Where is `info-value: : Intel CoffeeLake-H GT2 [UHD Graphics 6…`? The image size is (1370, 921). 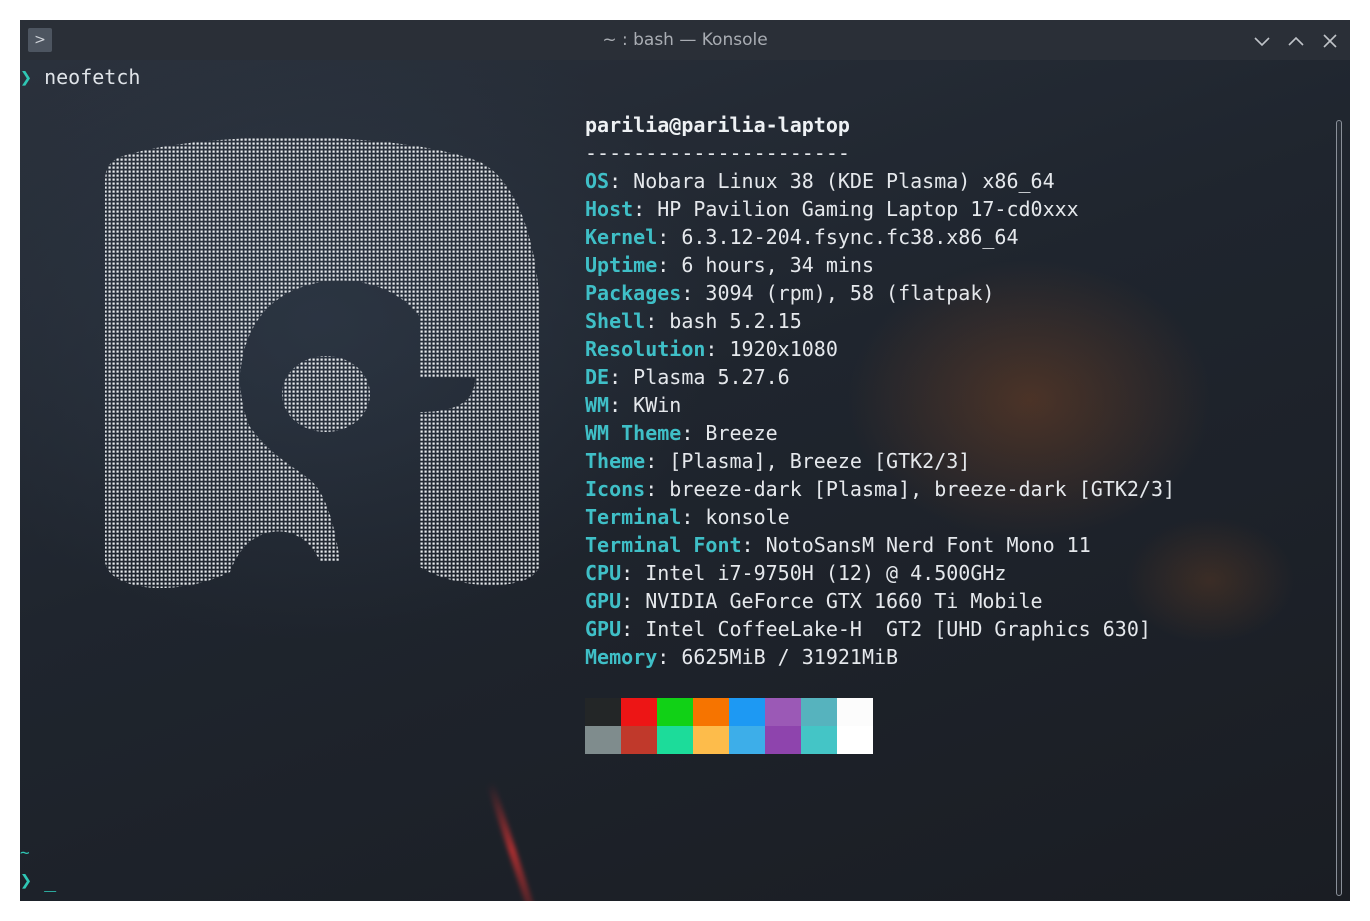 info-value: : Intel CoffeeLake-H GT2 [UHD Graphics 6… is located at coordinates (886, 629).